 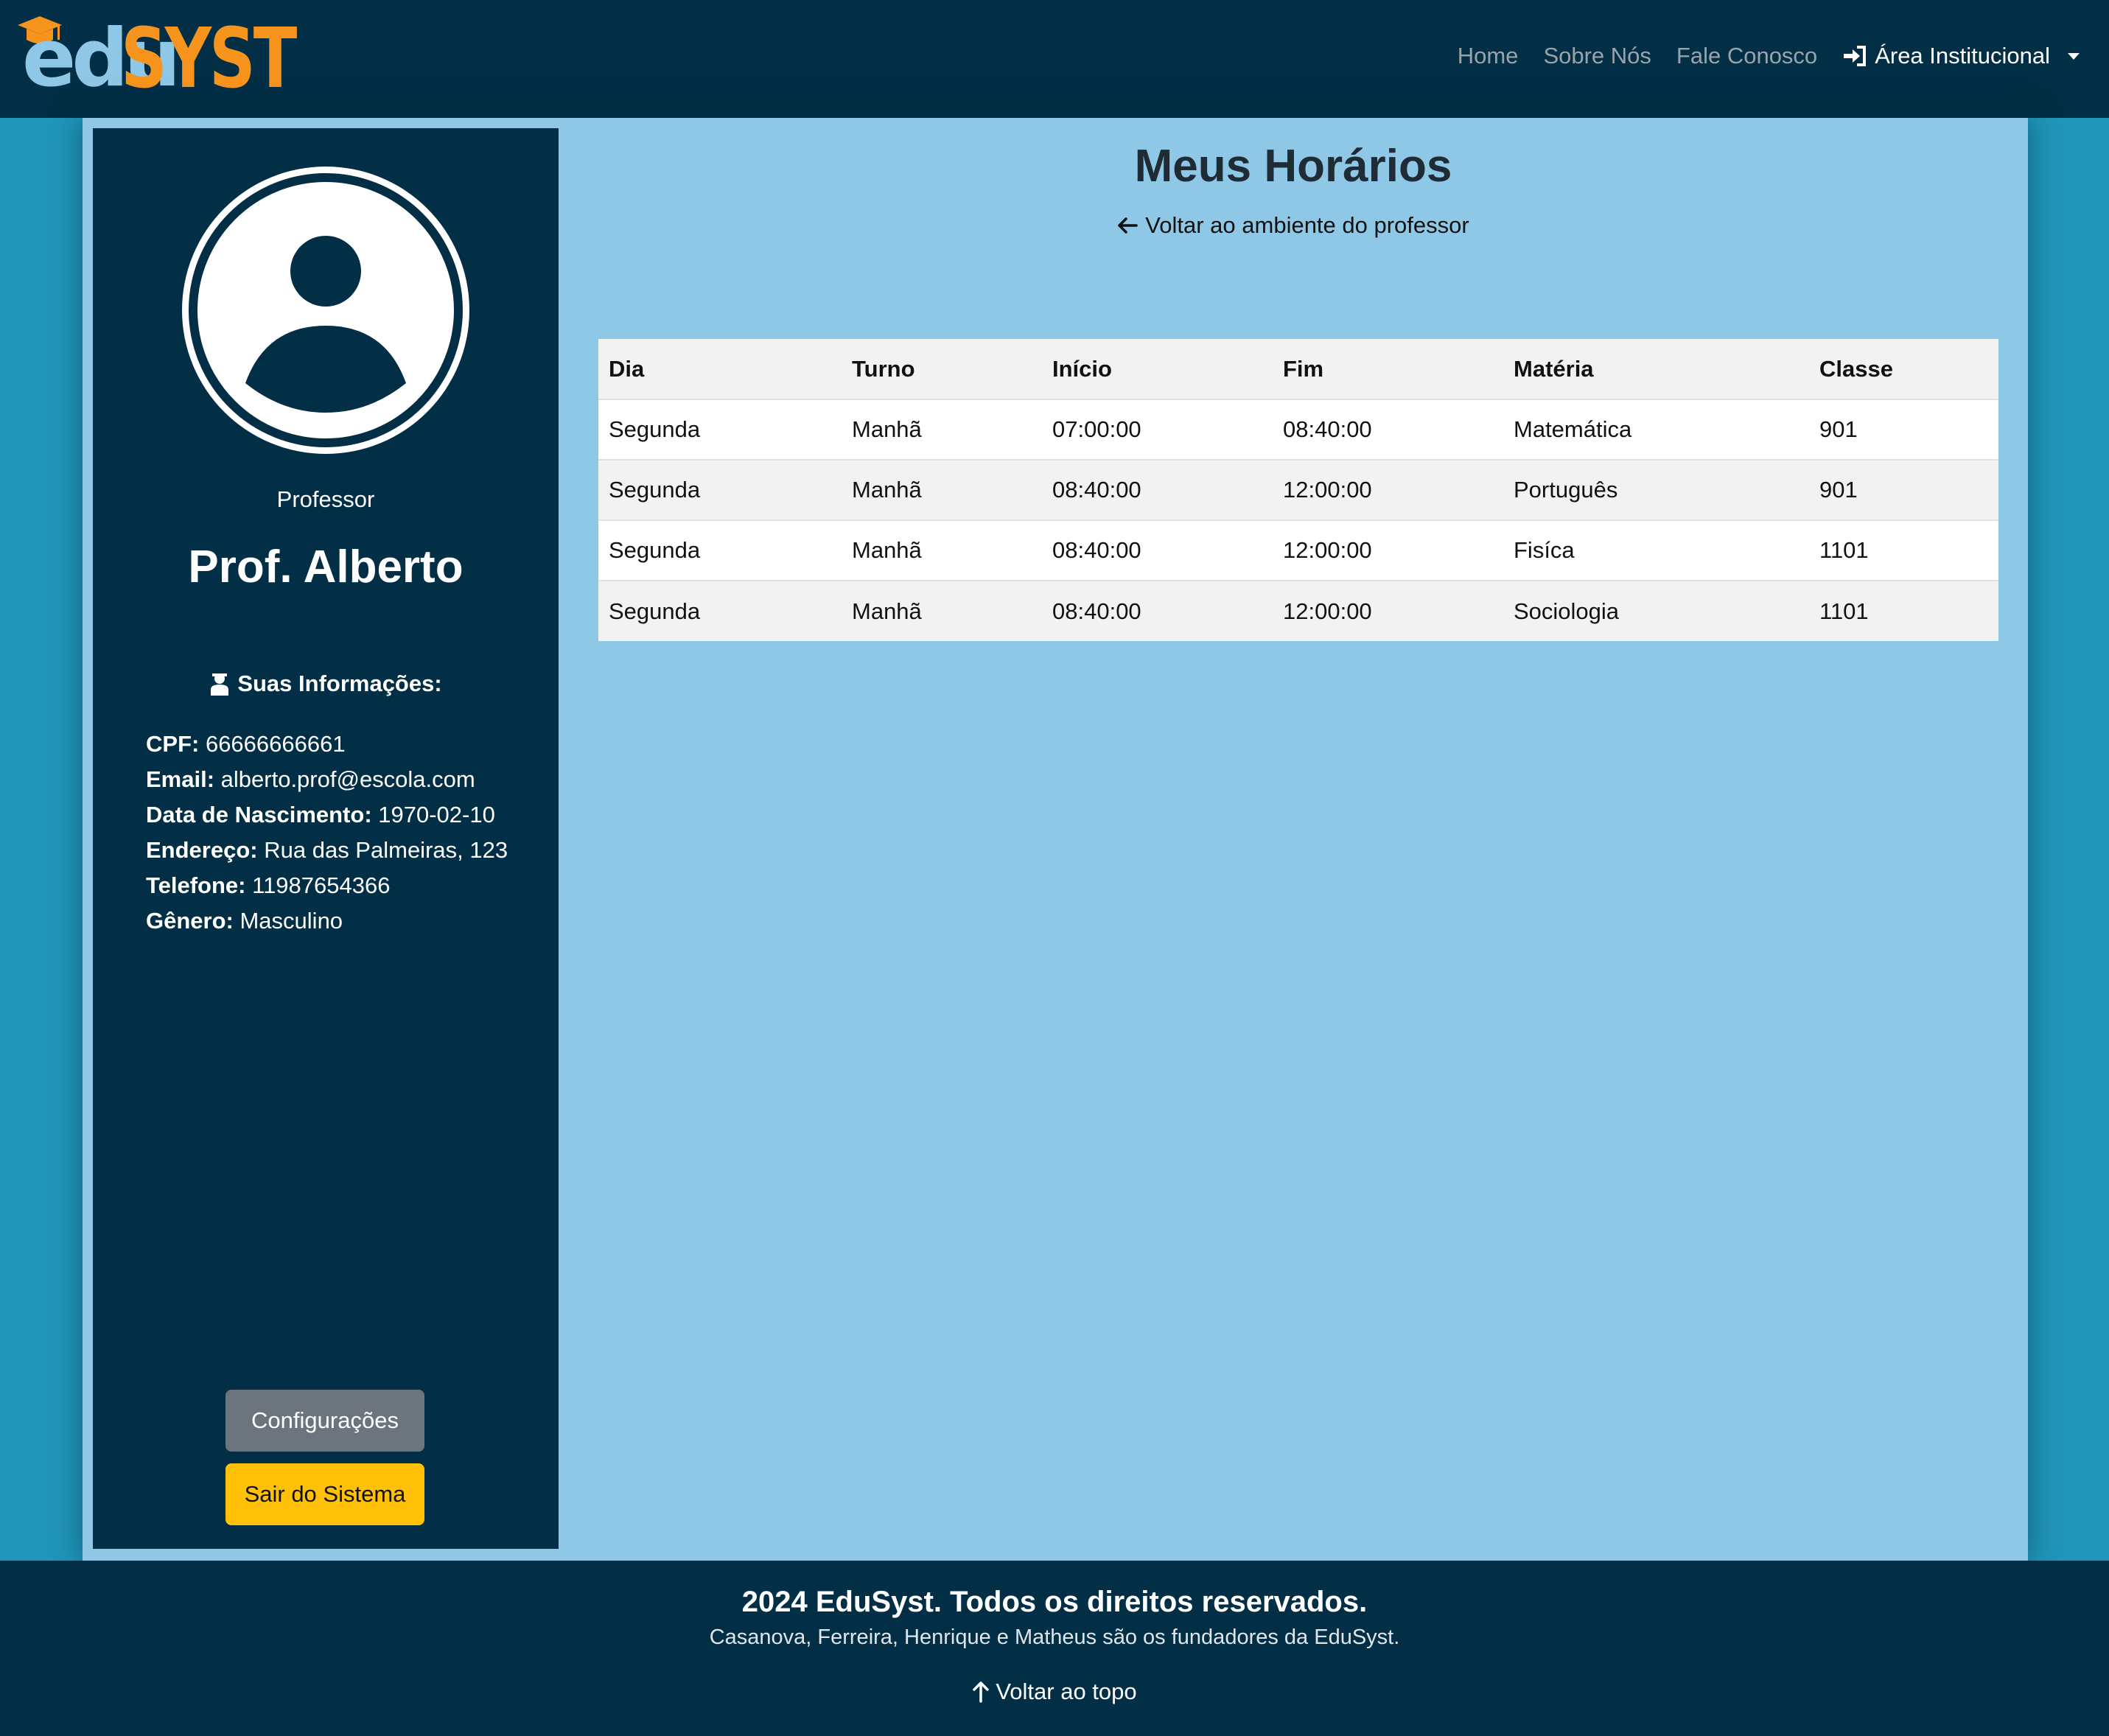 What do you see at coordinates (2074, 56) in the screenshot?
I see `chevron-down-icon` at bounding box center [2074, 56].